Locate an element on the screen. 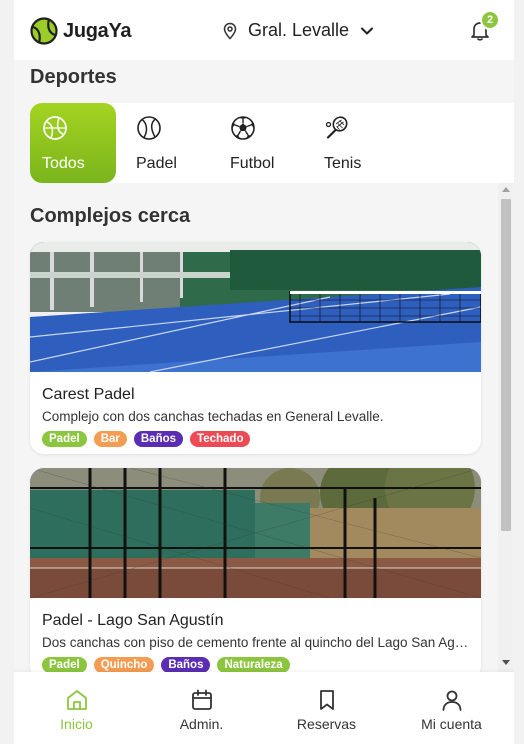 This screenshot has height=744, width=524. tag-naturaleza: Naturaleza is located at coordinates (253, 664).